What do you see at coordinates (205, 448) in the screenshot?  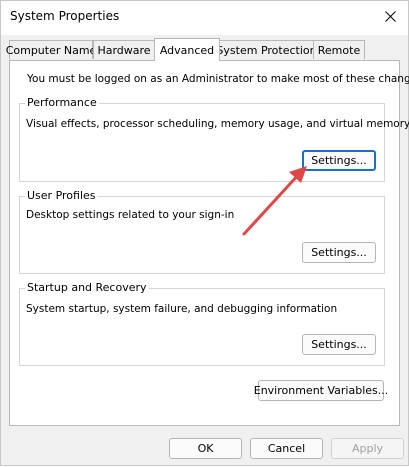 I see `ok-button: OK` at bounding box center [205, 448].